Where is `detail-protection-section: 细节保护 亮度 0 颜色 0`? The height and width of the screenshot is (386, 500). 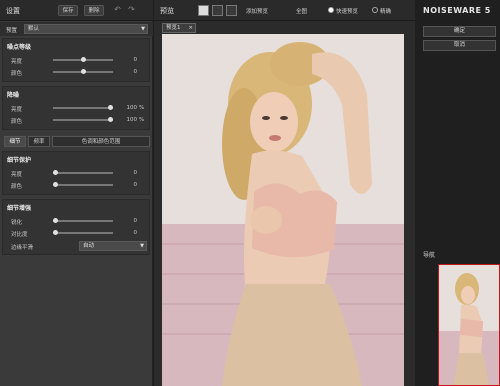 detail-protection-section: 细节保护 亮度 0 颜色 0 is located at coordinates (76, 173).